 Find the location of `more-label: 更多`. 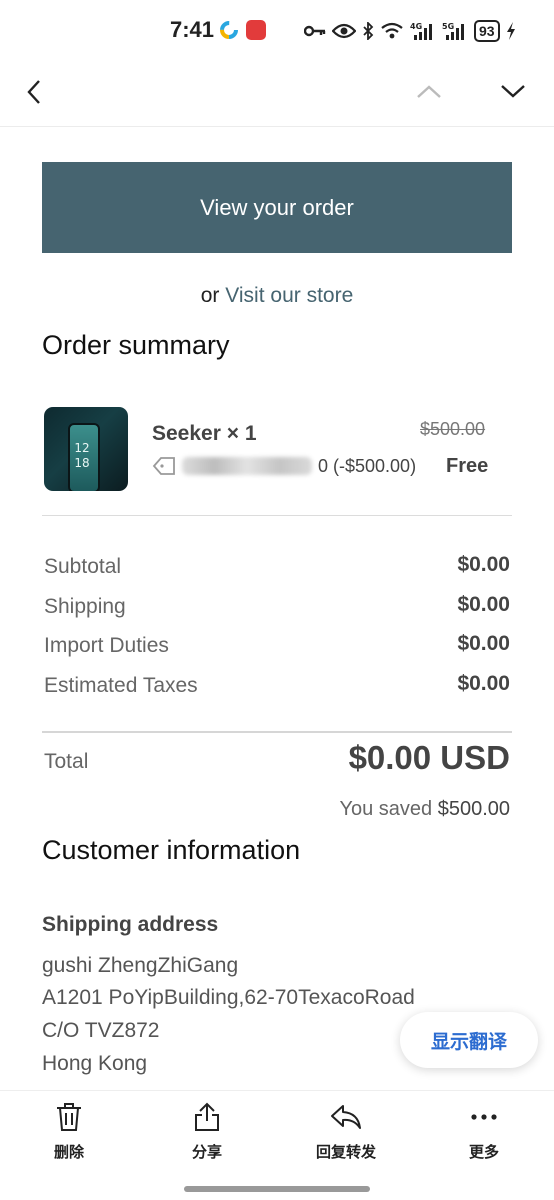

more-label: 更多 is located at coordinates (483, 1152).